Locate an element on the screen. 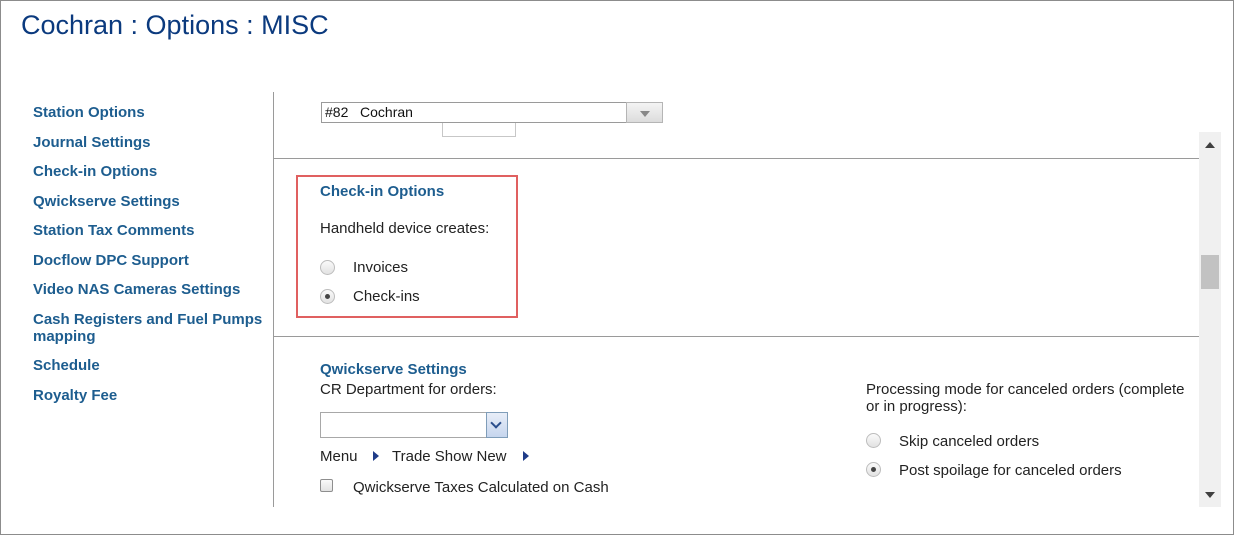 The width and height of the screenshot is (1234, 535). qwickserve-section-title: Qwickserve Settings is located at coordinates (393, 369).